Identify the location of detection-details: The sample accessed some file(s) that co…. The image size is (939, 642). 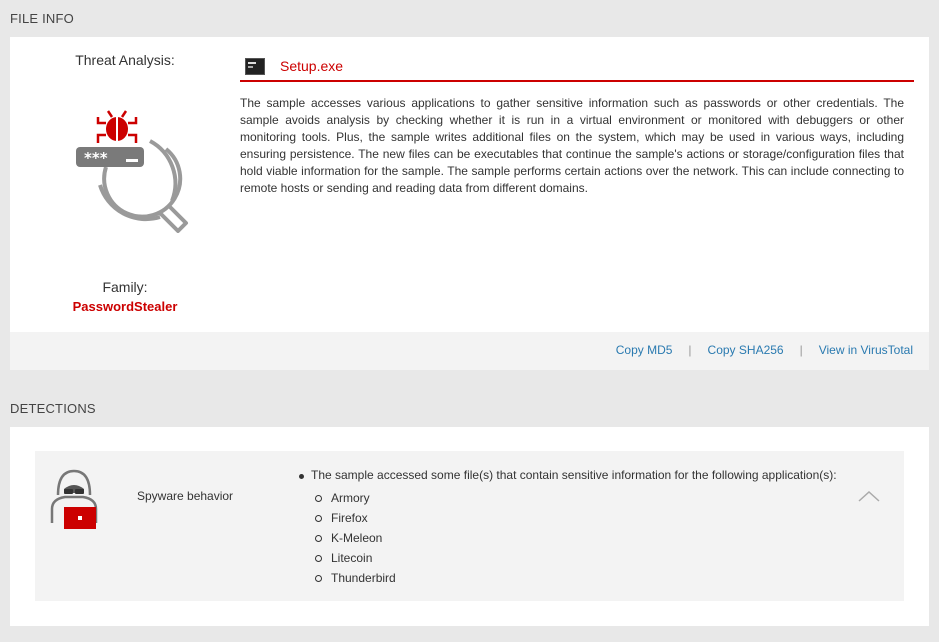
(567, 528).